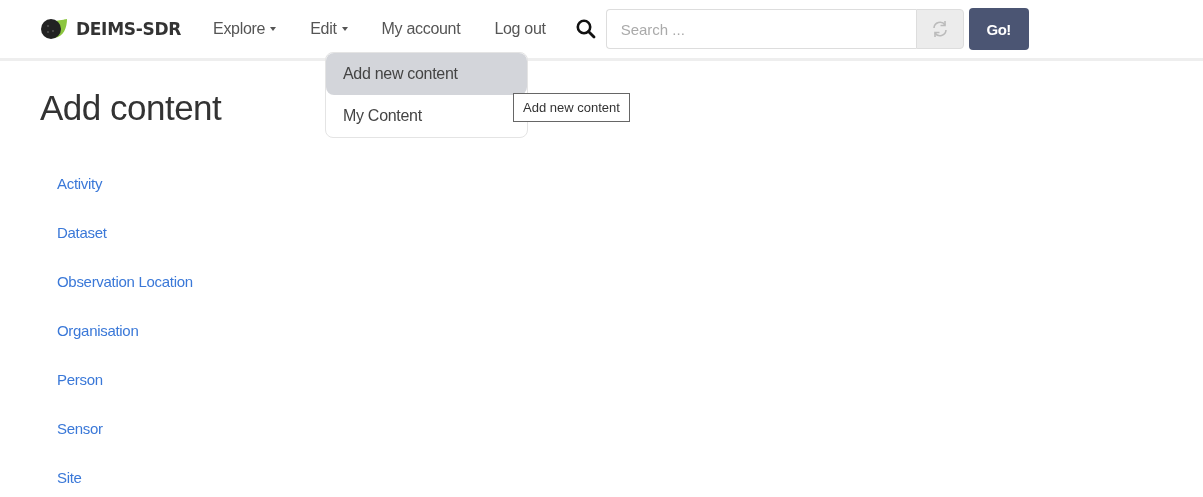 The width and height of the screenshot is (1203, 497). I want to click on content-type-link: Site, so click(69, 477).